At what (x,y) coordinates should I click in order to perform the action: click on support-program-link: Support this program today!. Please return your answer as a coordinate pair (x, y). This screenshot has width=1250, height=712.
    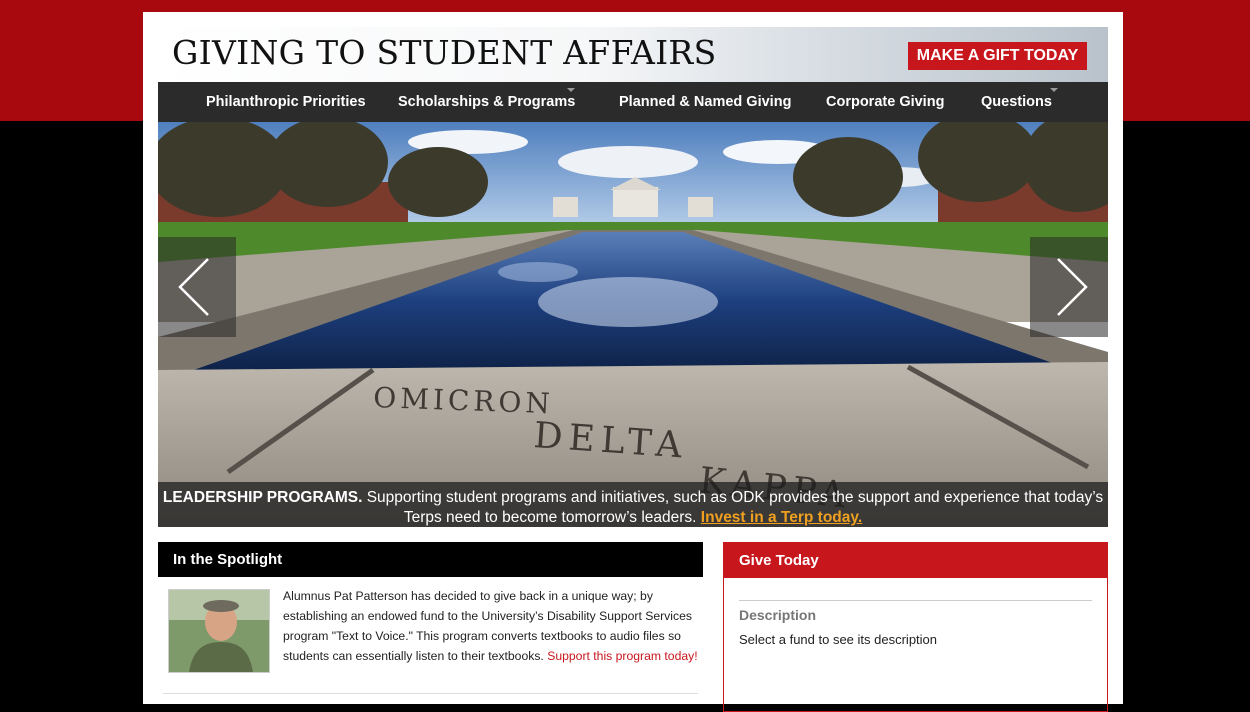
    Looking at the image, I should click on (622, 656).